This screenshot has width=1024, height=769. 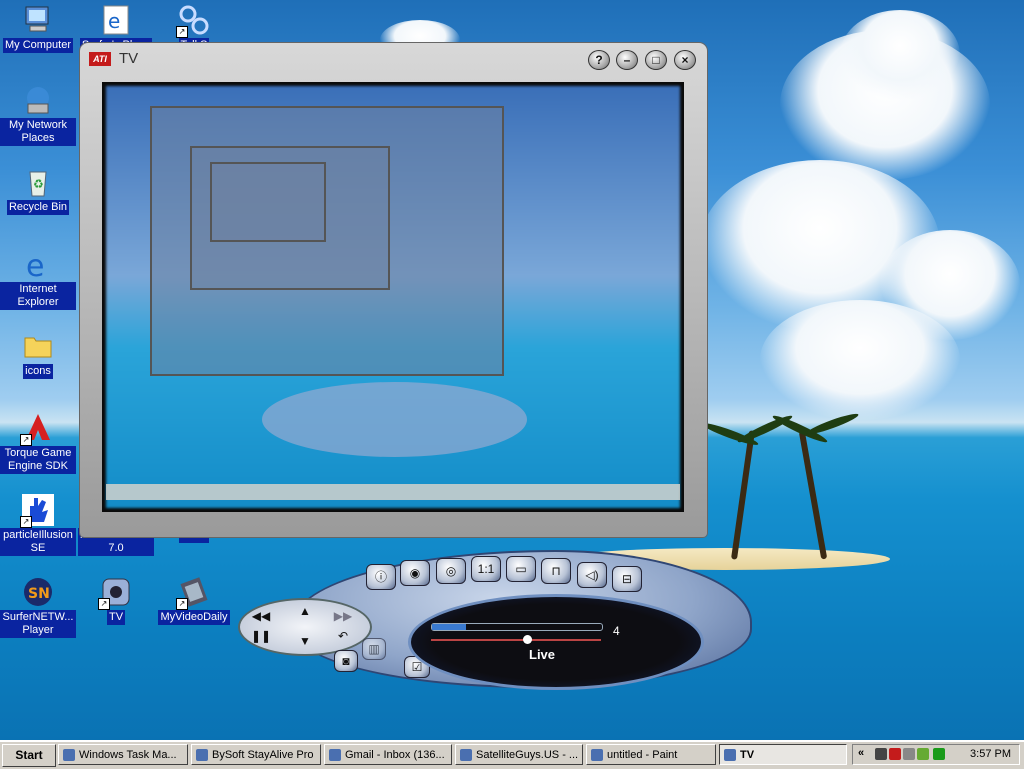 What do you see at coordinates (129, 58) in the screenshot?
I see `tv-window-title: TV` at bounding box center [129, 58].